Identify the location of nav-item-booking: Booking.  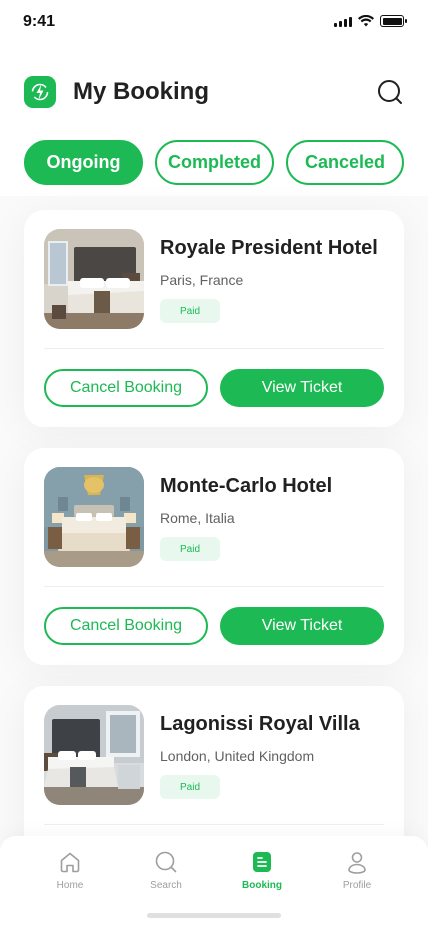
(262, 872).